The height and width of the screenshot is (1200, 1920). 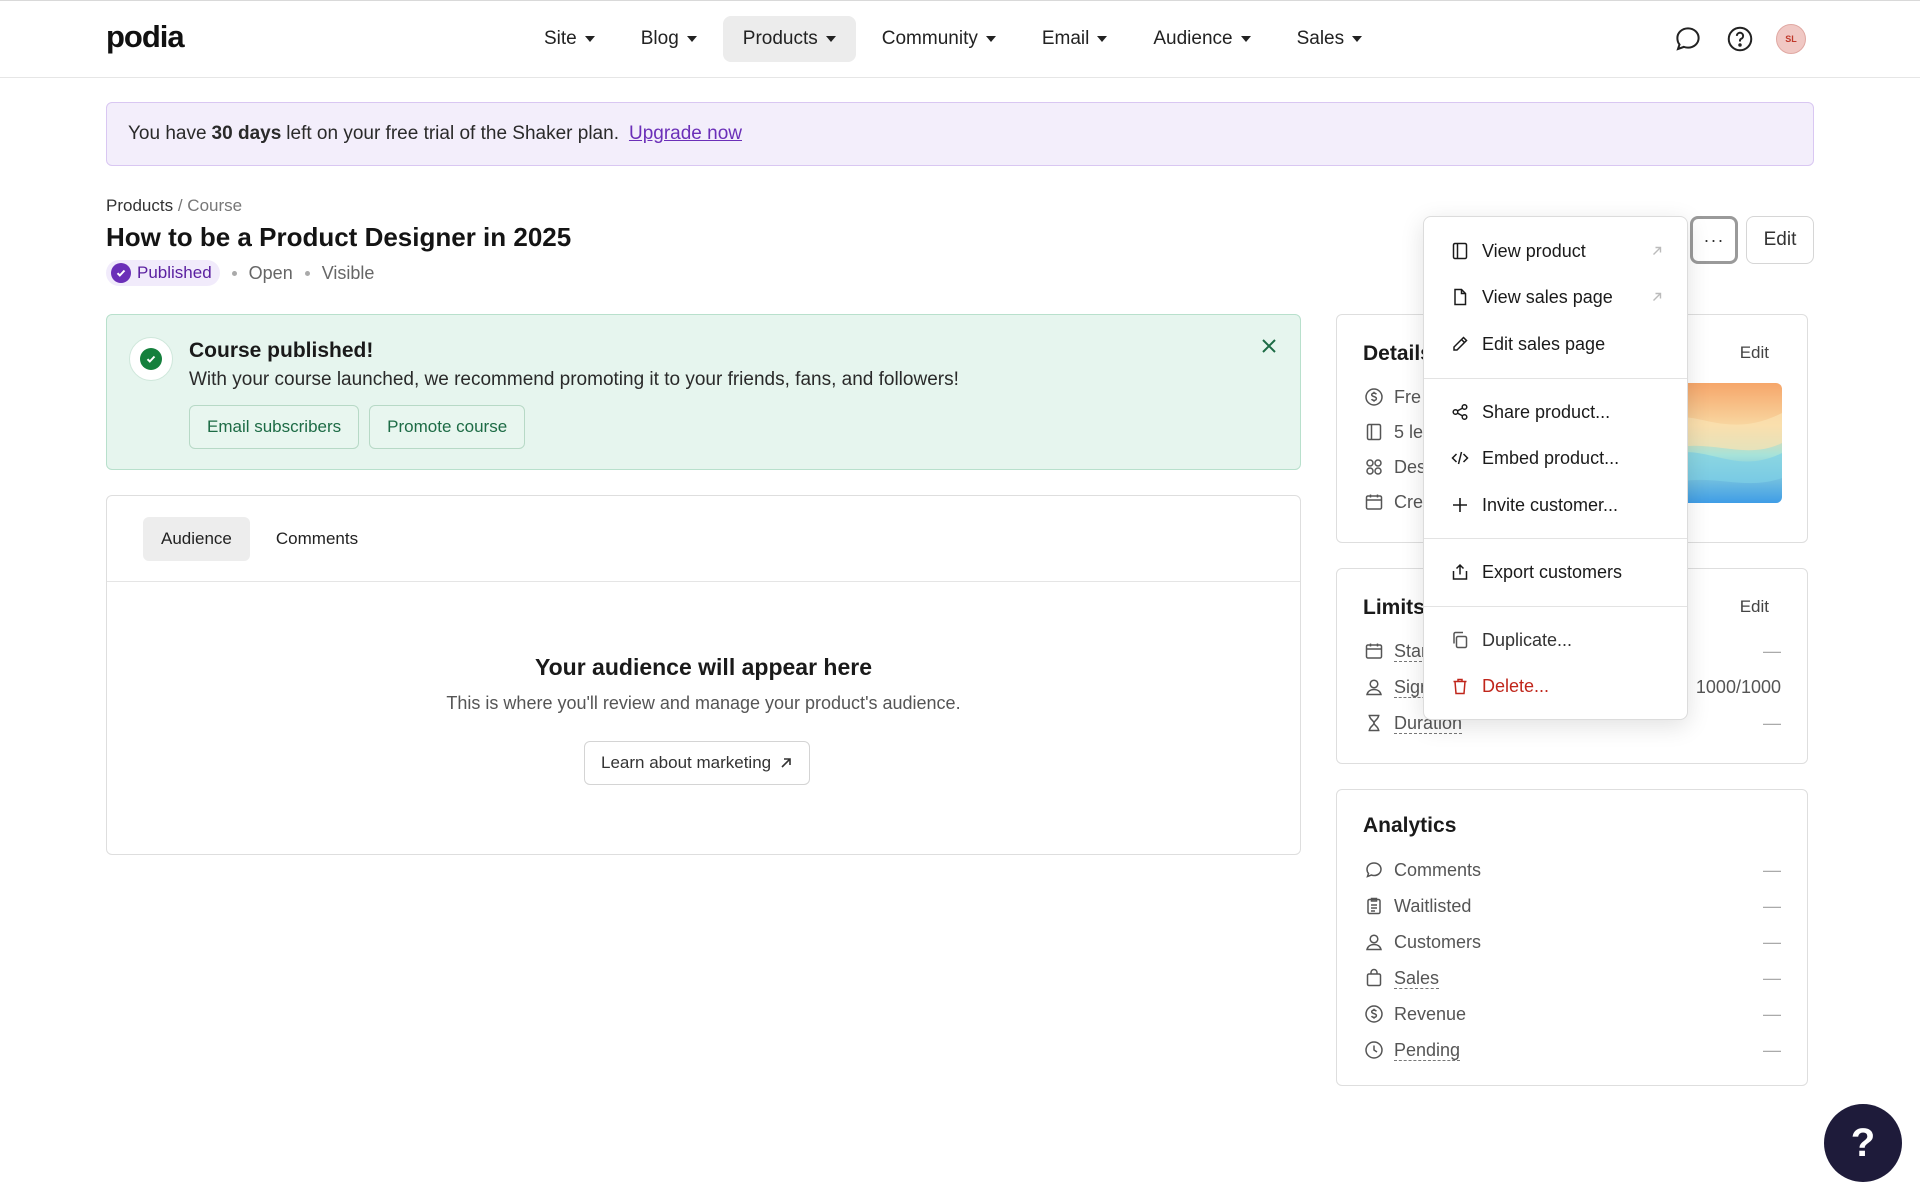 What do you see at coordinates (1397, 353) in the screenshot?
I see `details-title: Details` at bounding box center [1397, 353].